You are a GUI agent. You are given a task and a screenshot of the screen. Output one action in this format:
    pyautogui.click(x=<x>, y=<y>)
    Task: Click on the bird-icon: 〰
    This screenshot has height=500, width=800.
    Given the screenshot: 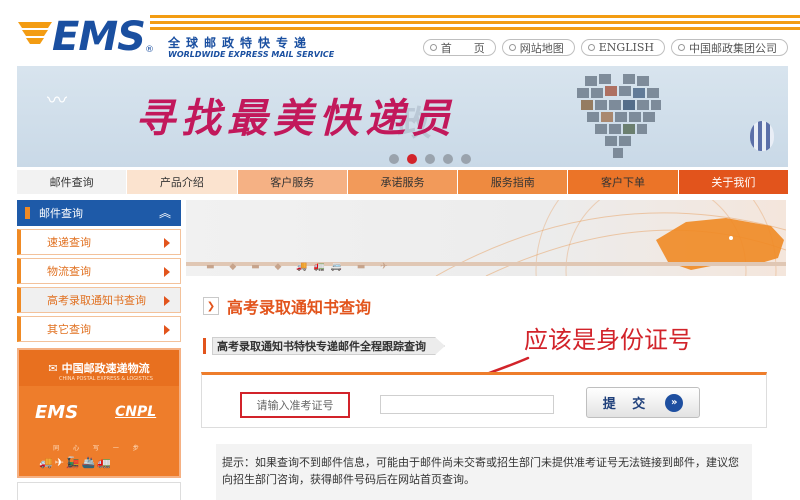 What is the action you would take?
    pyautogui.click(x=57, y=100)
    